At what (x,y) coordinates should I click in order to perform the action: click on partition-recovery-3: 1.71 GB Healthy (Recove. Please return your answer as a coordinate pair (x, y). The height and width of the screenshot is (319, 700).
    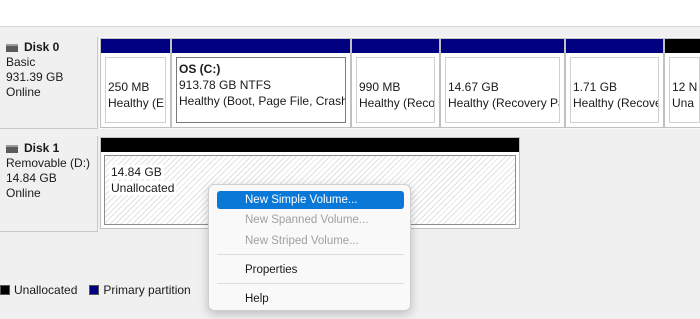
    Looking at the image, I should click on (614, 83).